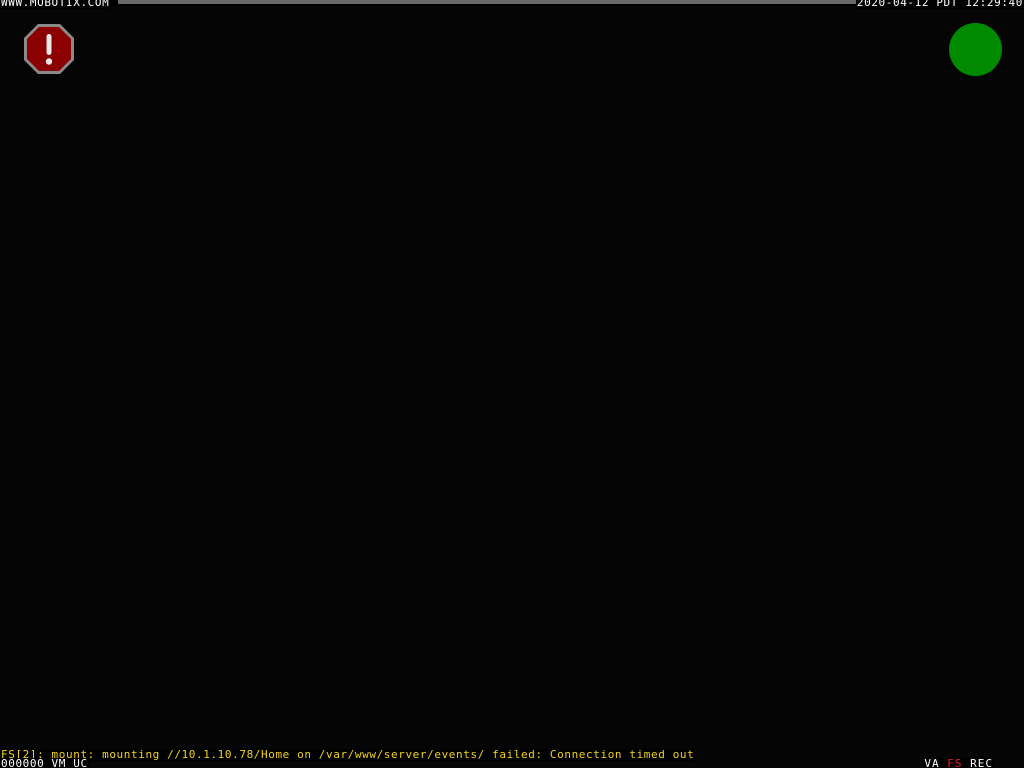  Describe the element at coordinates (487, 2) in the screenshot. I see `top-divider` at that location.